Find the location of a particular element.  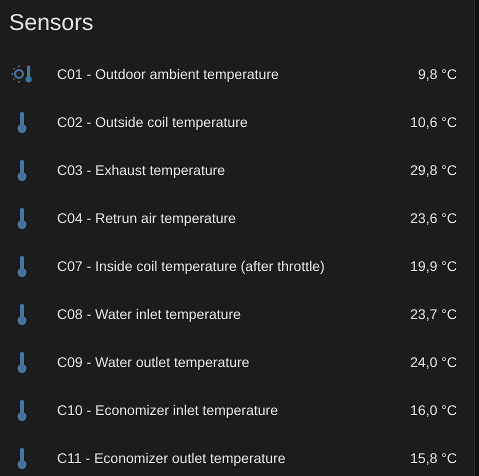

sensor-value: 23,6 °C is located at coordinates (433, 218).